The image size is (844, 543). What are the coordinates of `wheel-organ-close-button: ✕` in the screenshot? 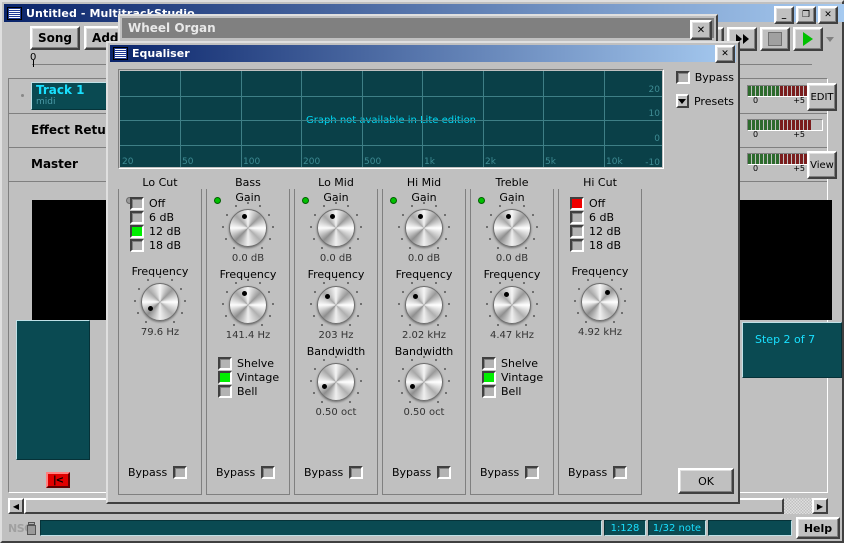 It's located at (701, 30).